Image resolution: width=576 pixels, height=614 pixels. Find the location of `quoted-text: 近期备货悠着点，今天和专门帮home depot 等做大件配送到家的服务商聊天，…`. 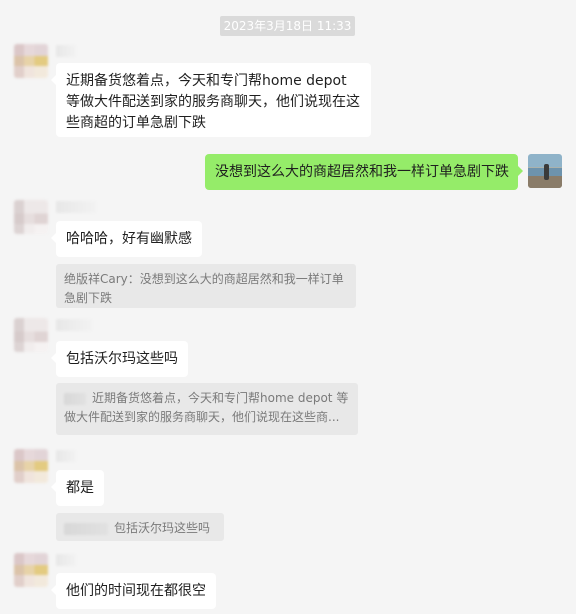

quoted-text: 近期备货悠着点，今天和专门帮home depot 等做大件配送到家的服务商聊天，… is located at coordinates (206, 407).